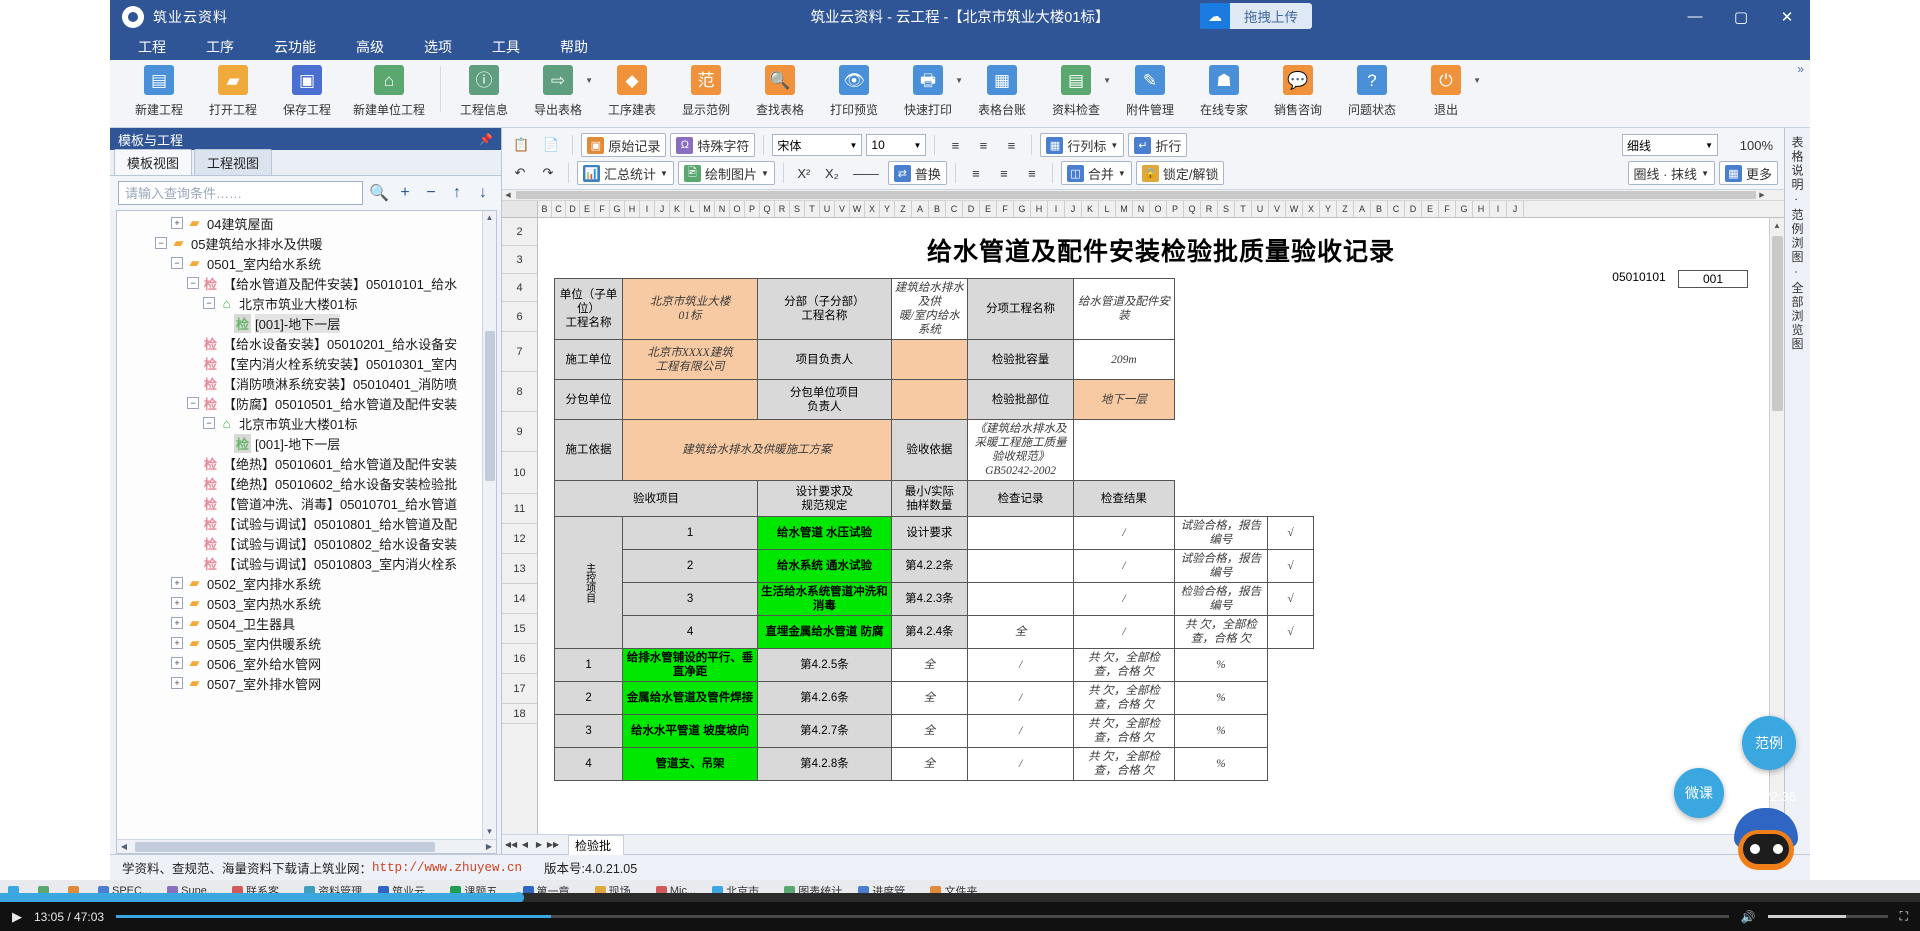  What do you see at coordinates (934, 599) in the screenshot?
I see `inspection-item-row: 3 生活给水系统管道冲洗和消毒 第4.2.3条 / 检验合格，报告编号 √` at bounding box center [934, 599].